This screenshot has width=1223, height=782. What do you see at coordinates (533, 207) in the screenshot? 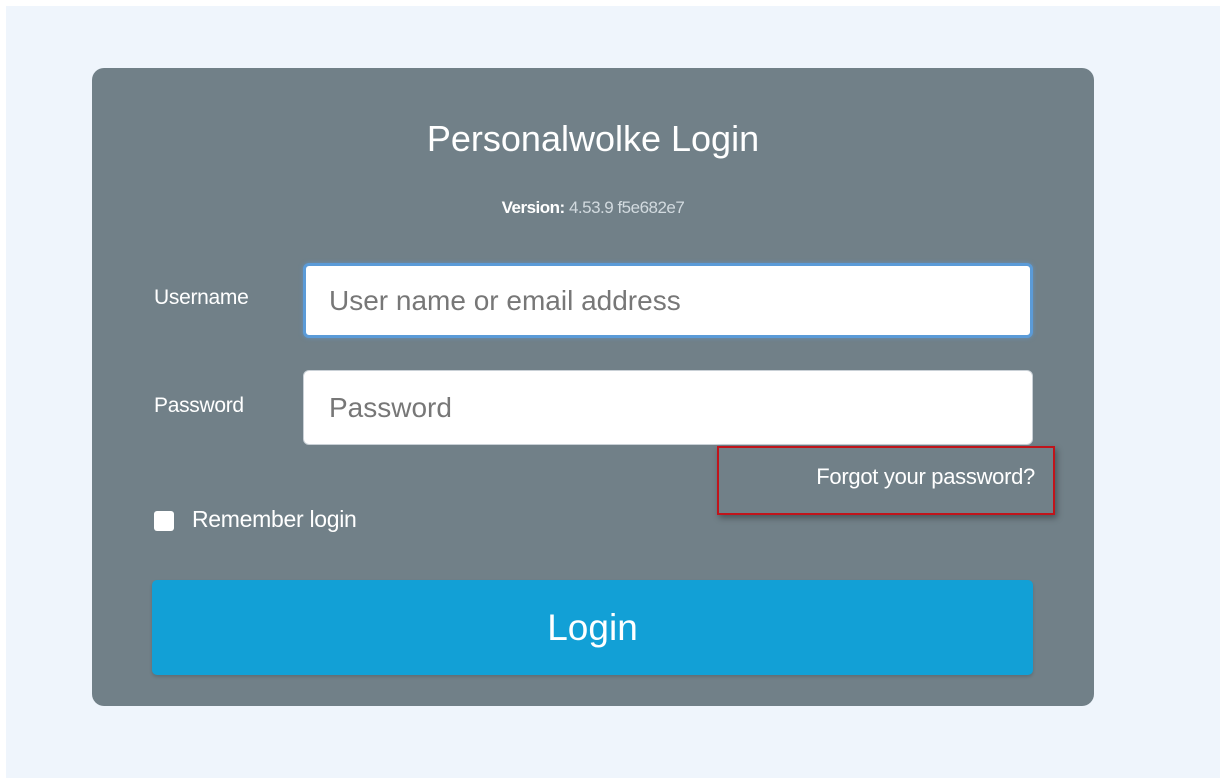
I see `version-label: Version:` at bounding box center [533, 207].